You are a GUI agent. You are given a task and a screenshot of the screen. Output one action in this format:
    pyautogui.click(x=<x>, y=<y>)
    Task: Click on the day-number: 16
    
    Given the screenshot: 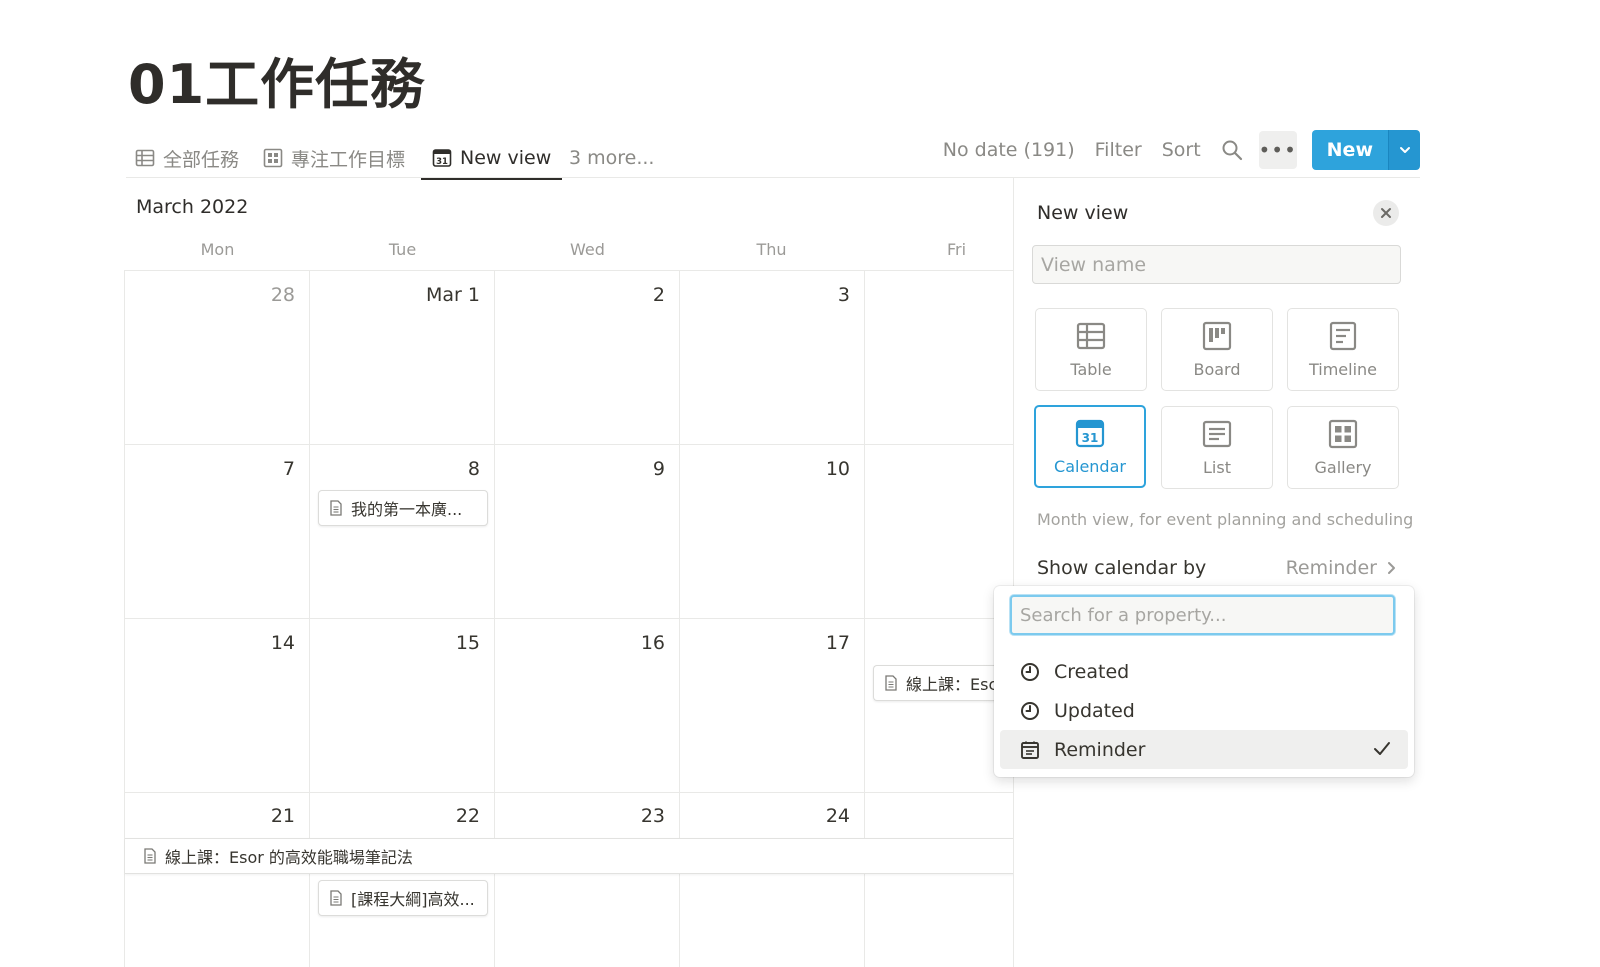 What is the action you would take?
    pyautogui.click(x=580, y=643)
    